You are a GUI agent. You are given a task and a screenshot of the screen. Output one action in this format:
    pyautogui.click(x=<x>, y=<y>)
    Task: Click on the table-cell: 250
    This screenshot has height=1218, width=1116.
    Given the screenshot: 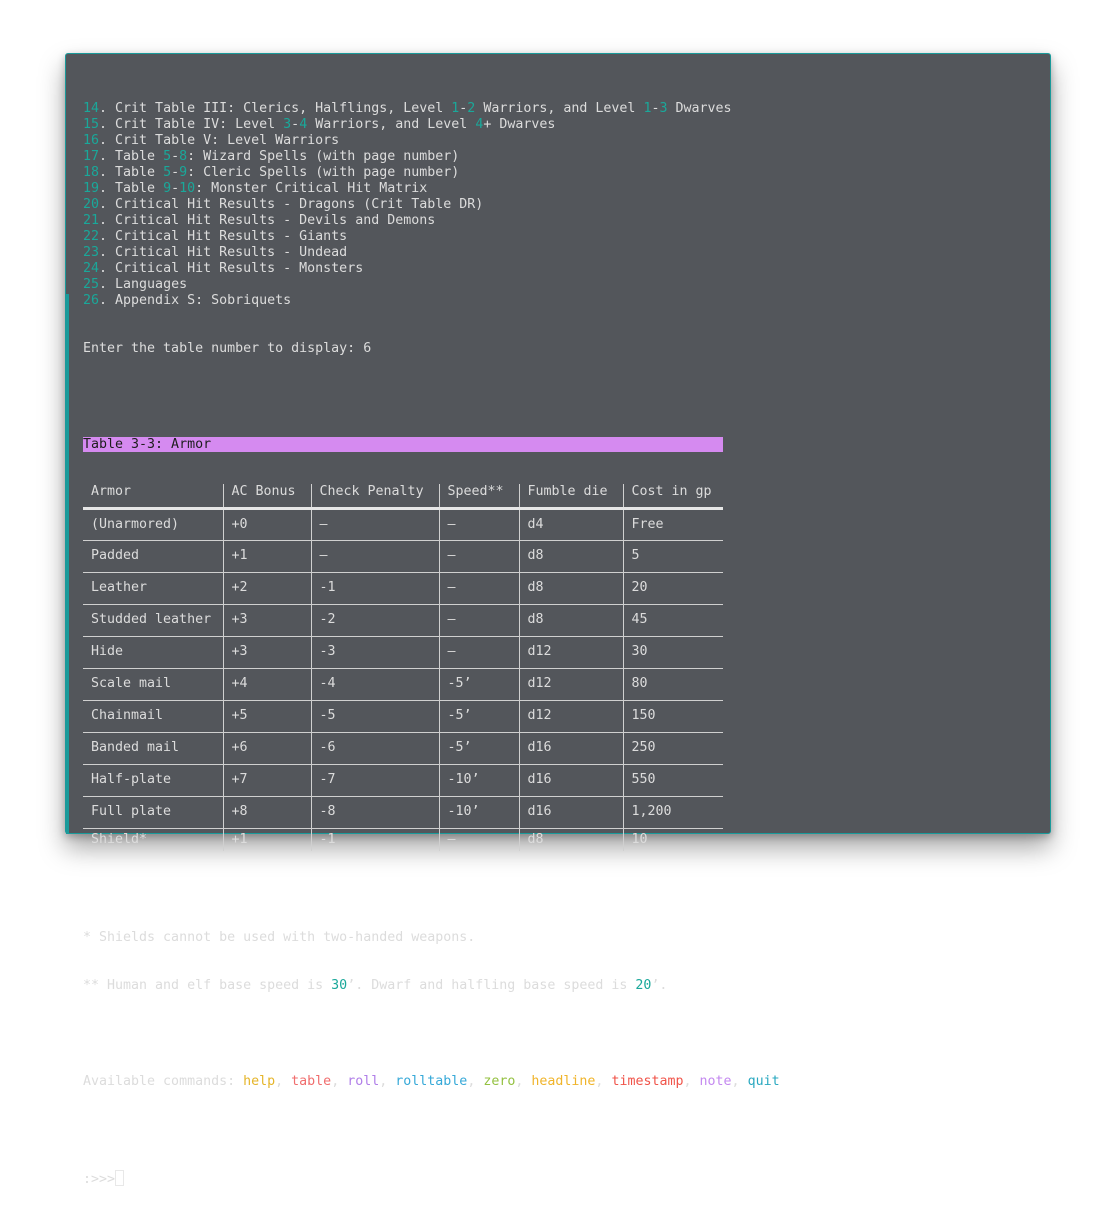 What is the action you would take?
    pyautogui.click(x=643, y=747)
    